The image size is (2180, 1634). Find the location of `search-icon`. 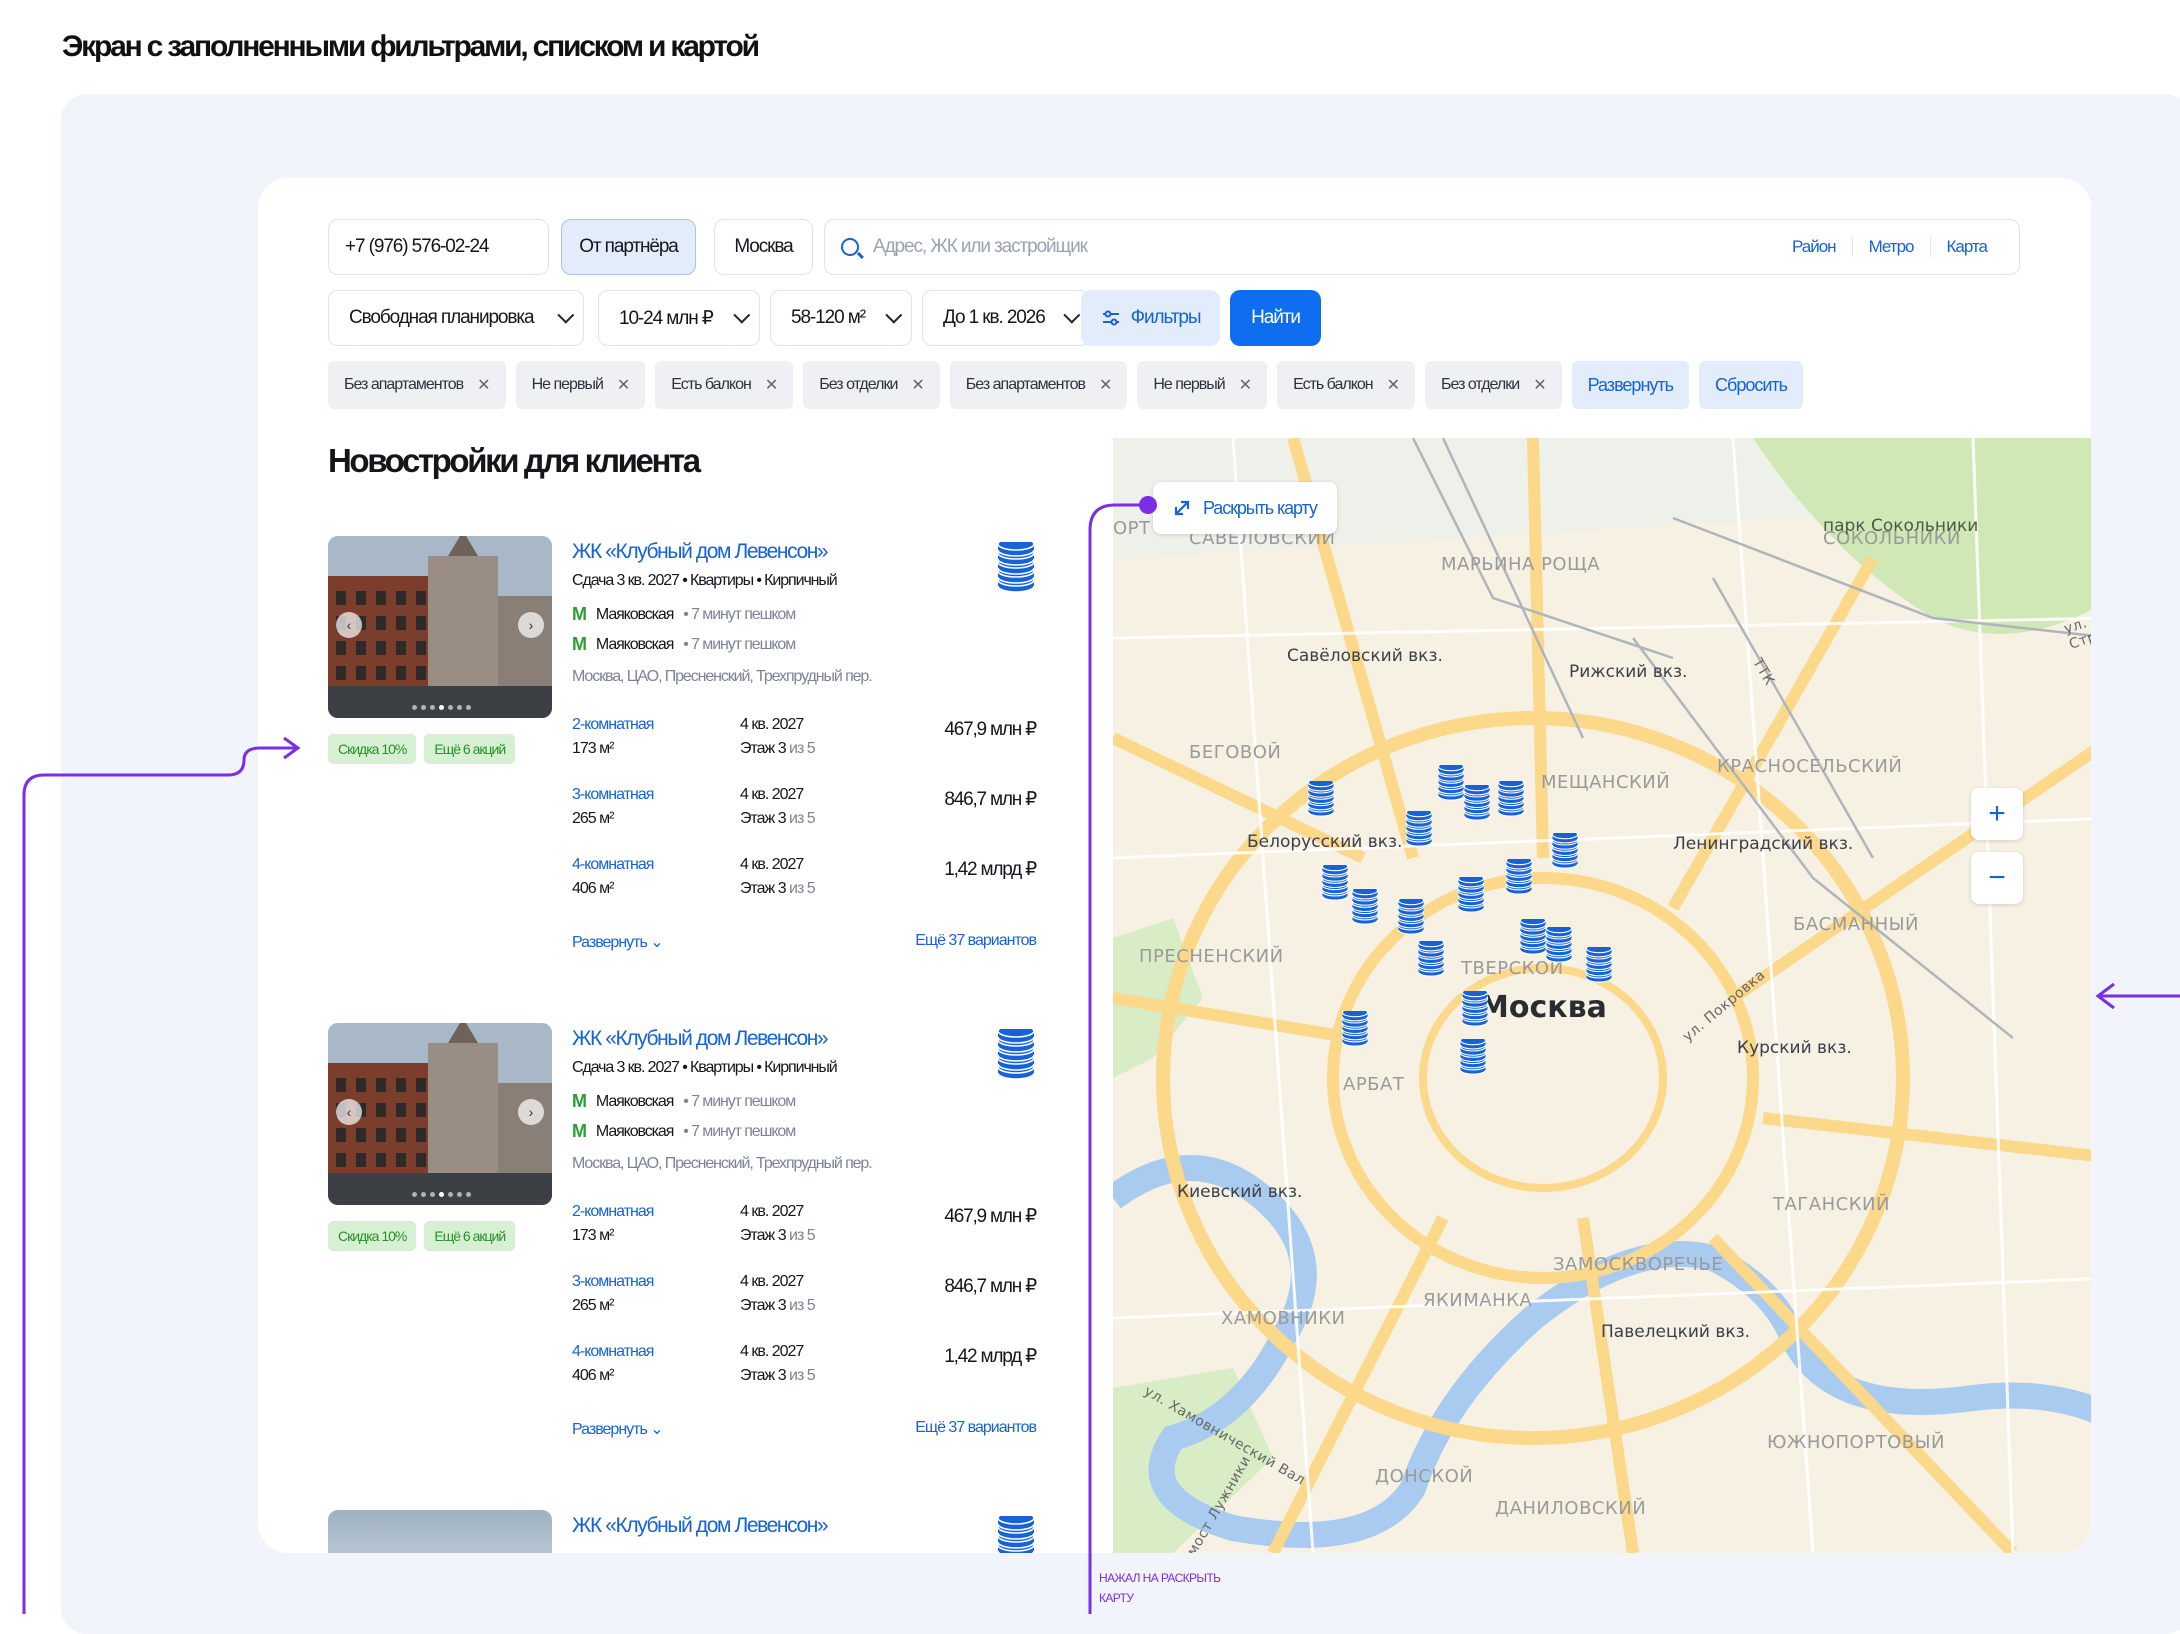

search-icon is located at coordinates (850, 247).